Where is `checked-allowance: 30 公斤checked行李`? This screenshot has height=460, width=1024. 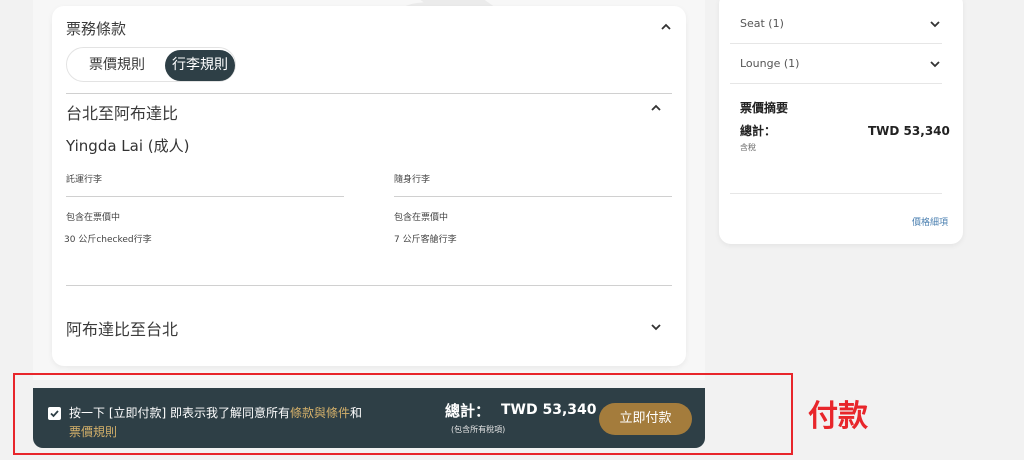
checked-allowance: 30 公斤checked行李 is located at coordinates (108, 240).